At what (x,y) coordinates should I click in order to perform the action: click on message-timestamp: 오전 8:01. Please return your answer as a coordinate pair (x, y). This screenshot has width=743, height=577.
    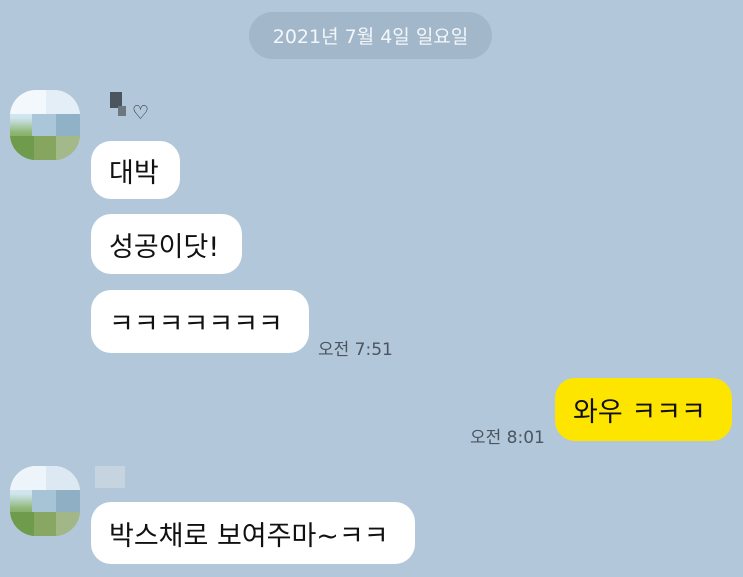
    Looking at the image, I should click on (507, 438).